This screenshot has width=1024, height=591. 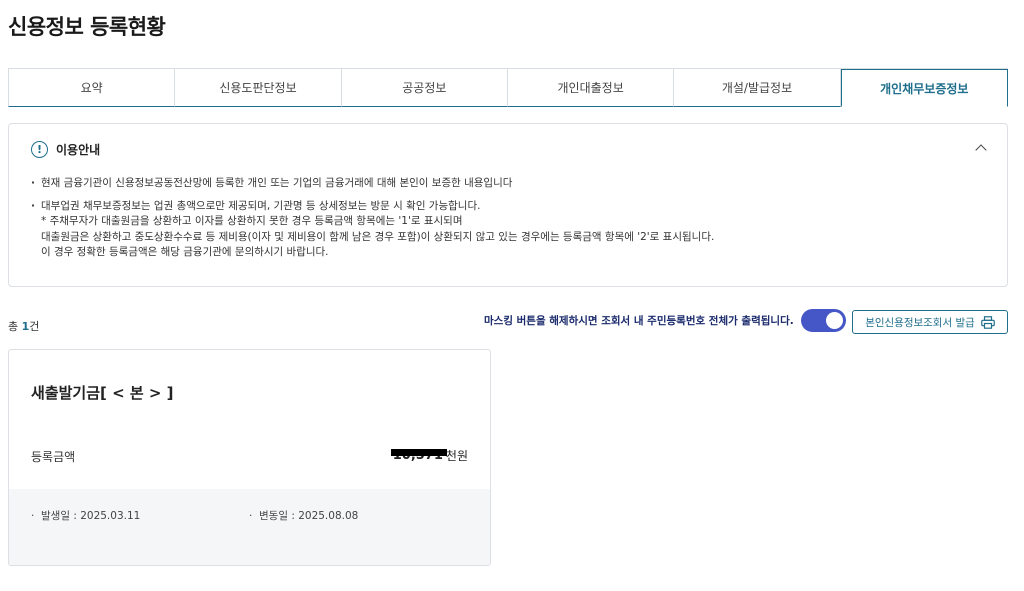 I want to click on changed-date: · 변동일 : 2025.08.08, so click(x=304, y=516).